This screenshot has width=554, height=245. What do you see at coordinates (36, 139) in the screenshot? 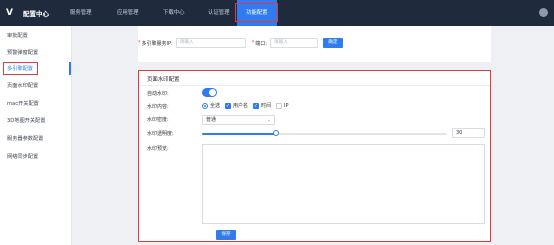
I see `sidebar-item-server-params: 服务器参数配置` at bounding box center [36, 139].